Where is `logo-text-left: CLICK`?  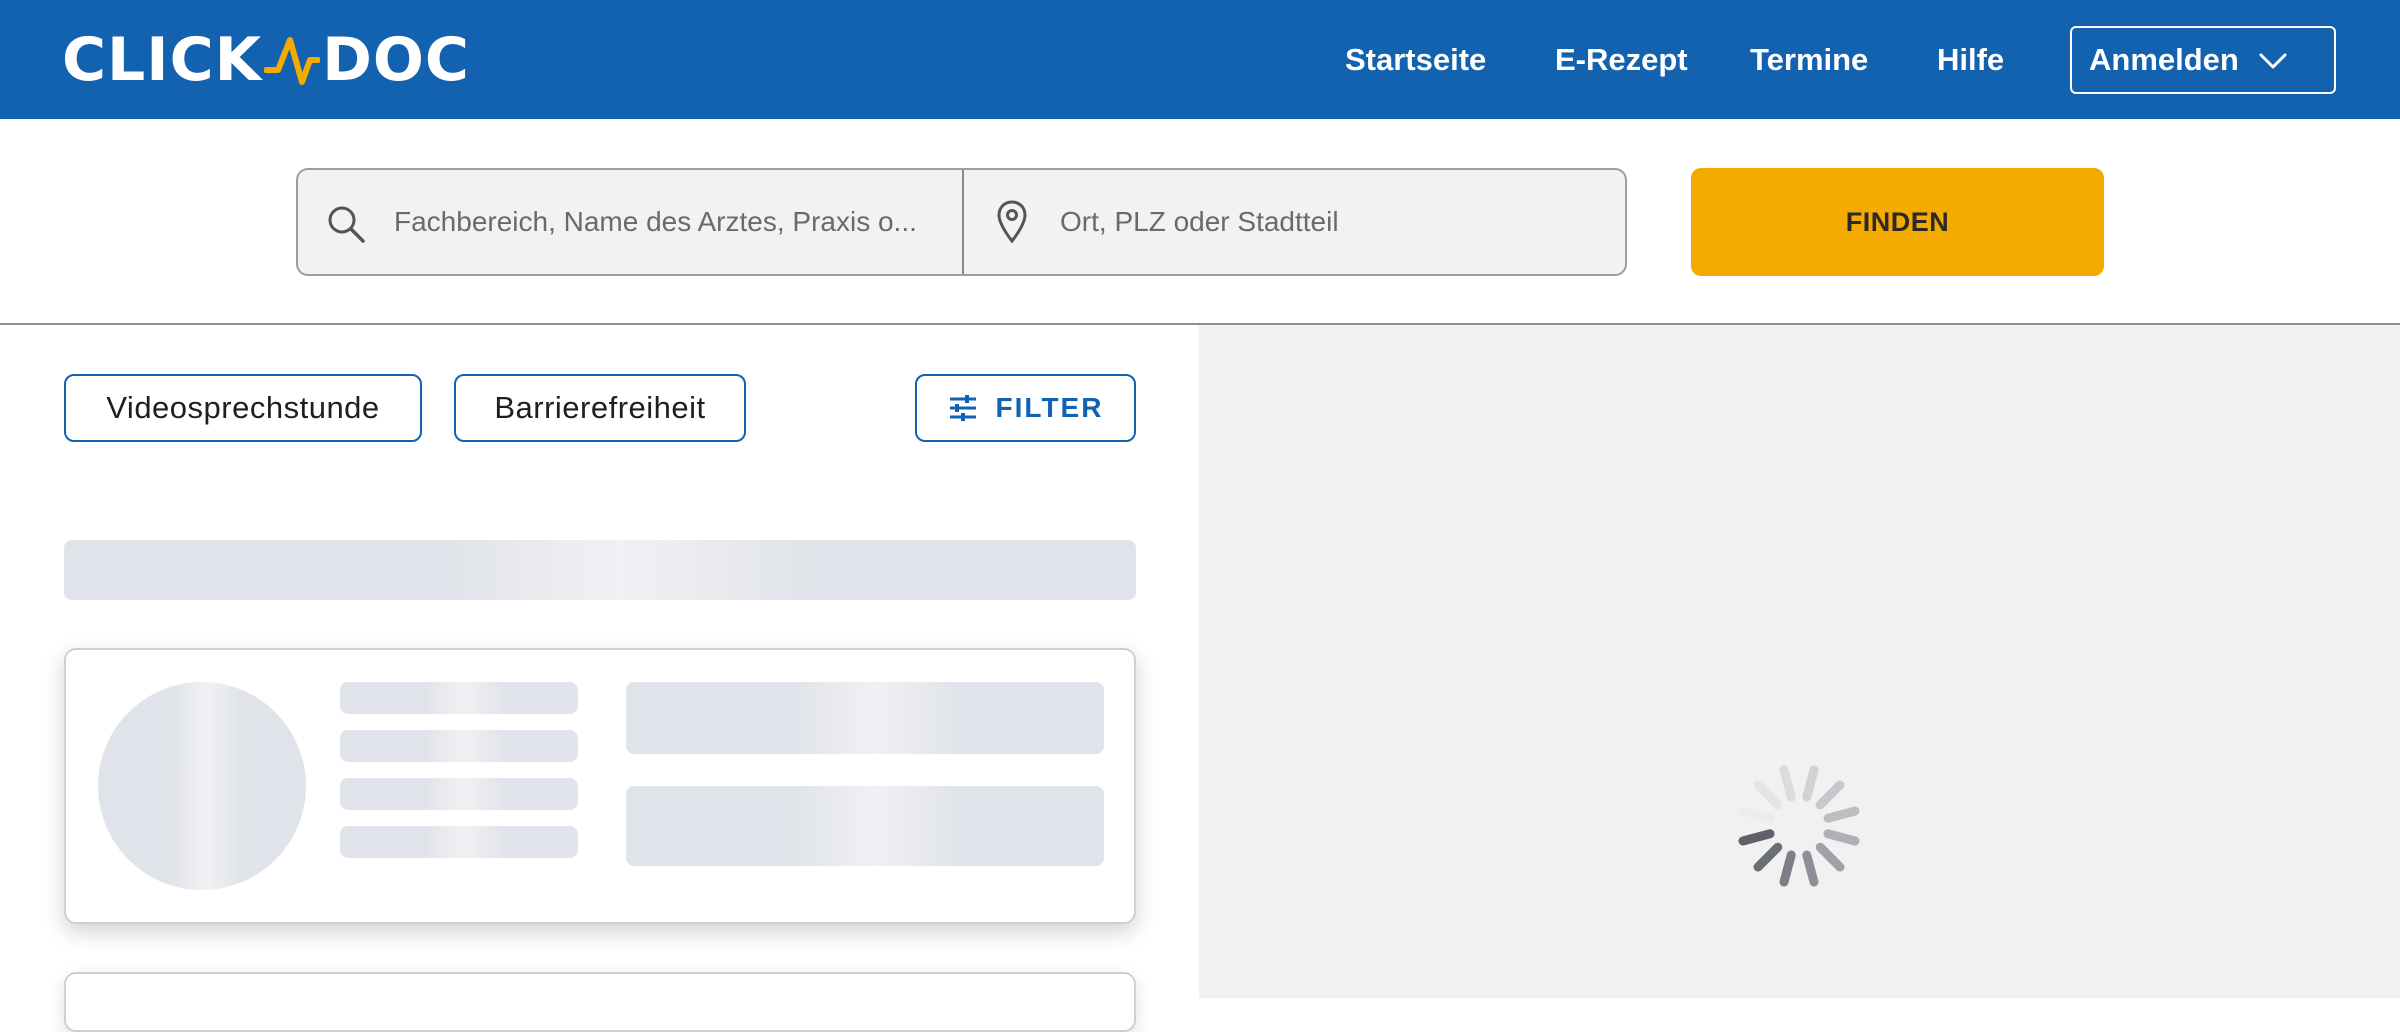 logo-text-left: CLICK is located at coordinates (162, 60).